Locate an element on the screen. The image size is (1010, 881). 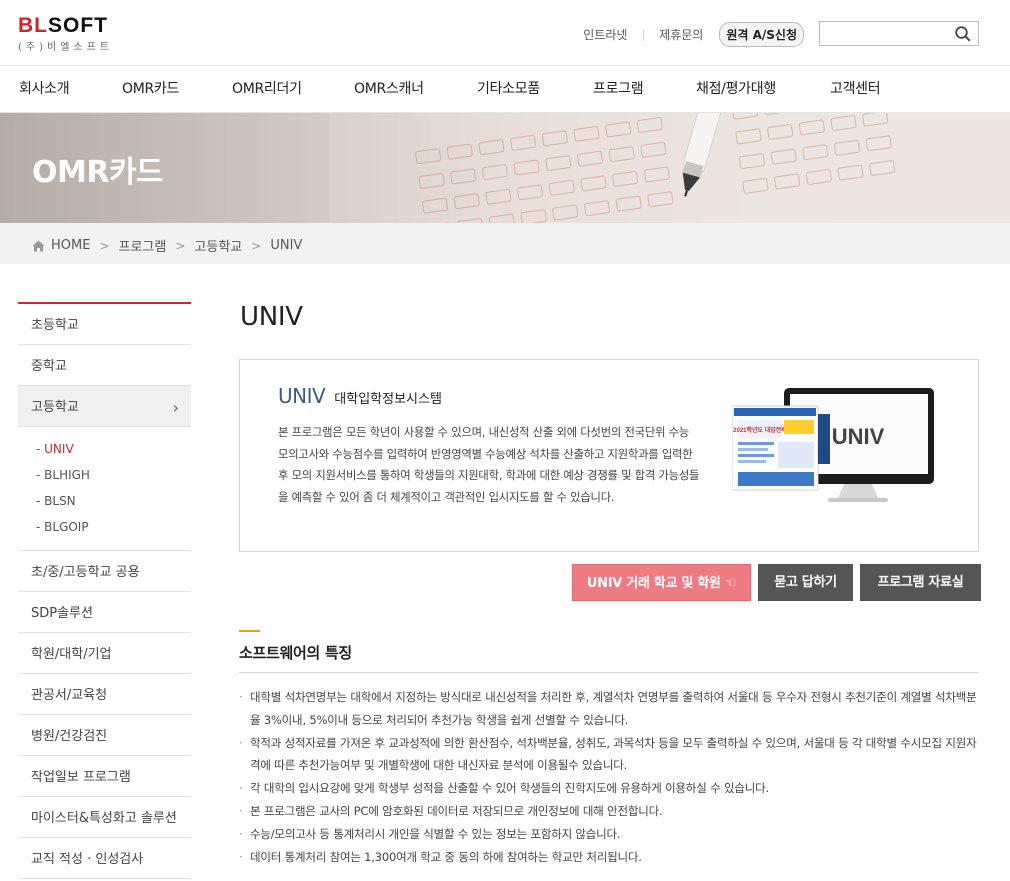
monitor-label: UNIV is located at coordinates (858, 436).